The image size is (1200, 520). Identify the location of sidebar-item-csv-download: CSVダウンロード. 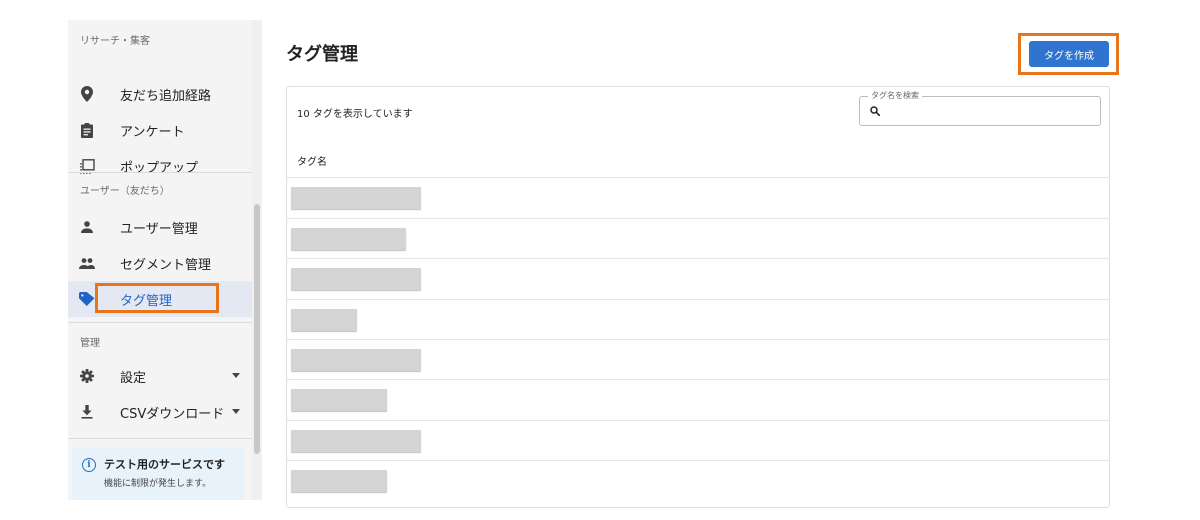
(160, 412).